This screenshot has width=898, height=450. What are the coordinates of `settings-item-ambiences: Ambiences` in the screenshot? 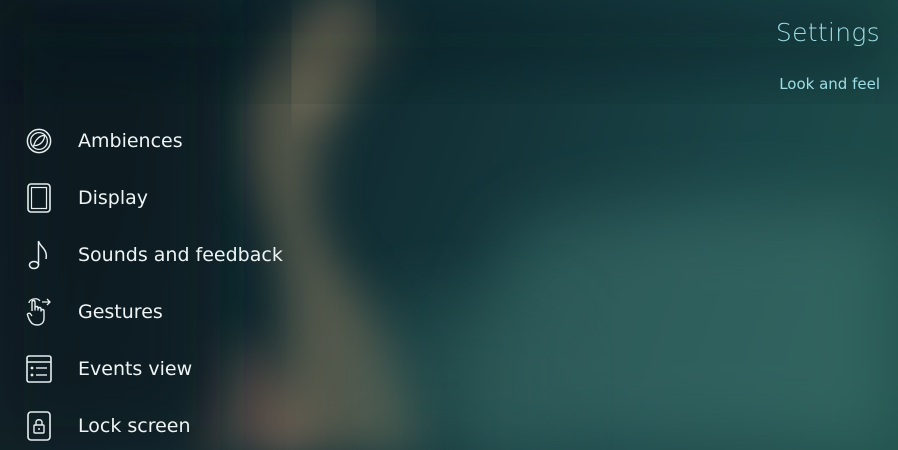 It's located at (154, 140).